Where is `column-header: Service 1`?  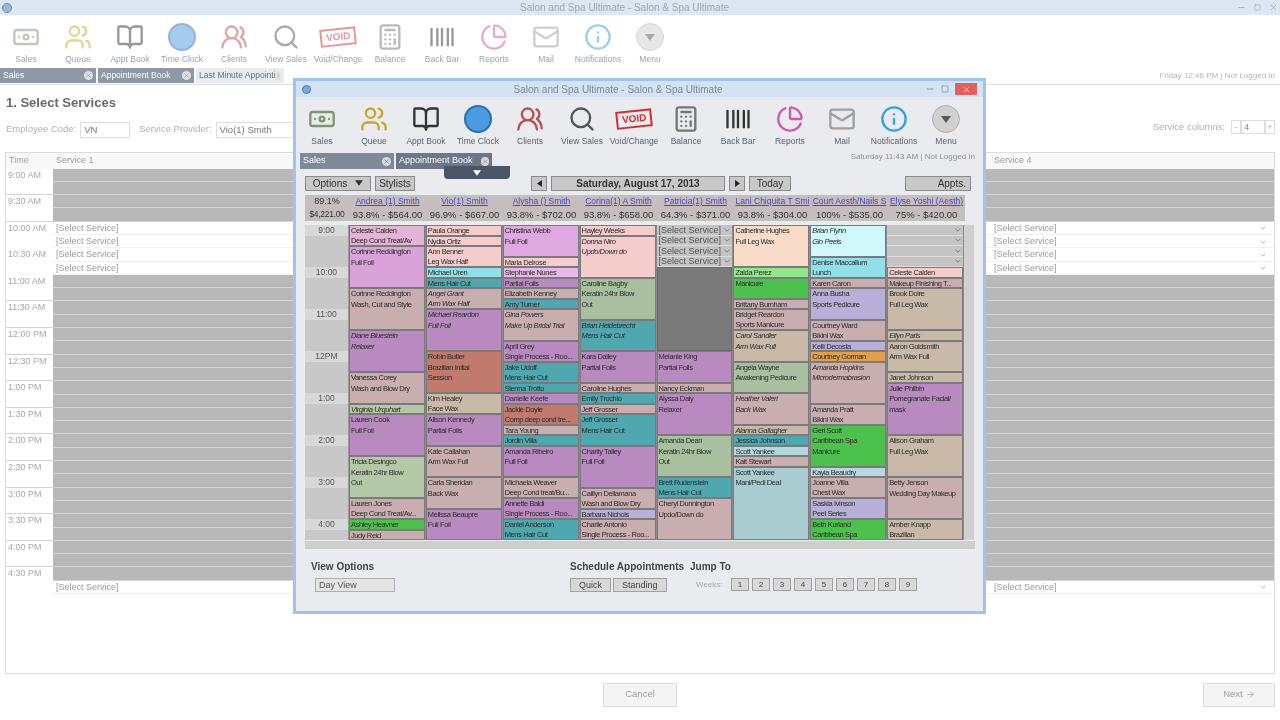 column-header: Service 1 is located at coordinates (75, 160).